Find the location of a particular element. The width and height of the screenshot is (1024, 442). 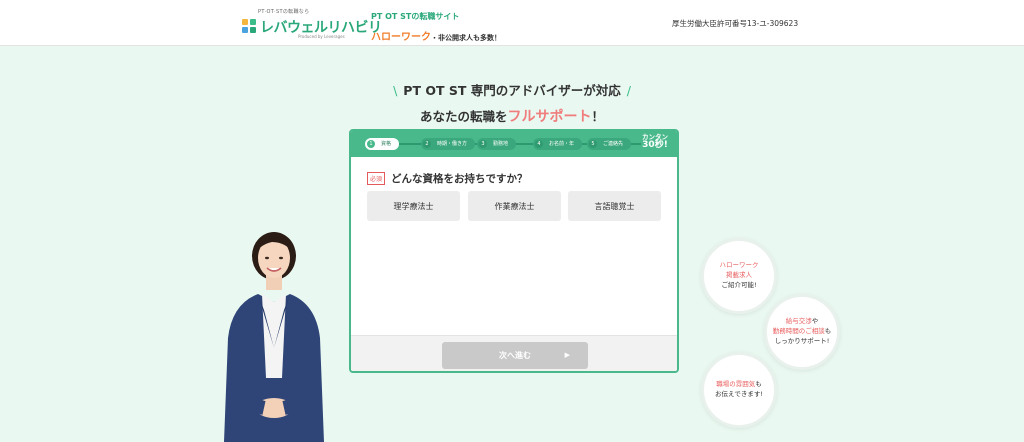

question-text: どんな資格をお持ちですか？ is located at coordinates (459, 179).